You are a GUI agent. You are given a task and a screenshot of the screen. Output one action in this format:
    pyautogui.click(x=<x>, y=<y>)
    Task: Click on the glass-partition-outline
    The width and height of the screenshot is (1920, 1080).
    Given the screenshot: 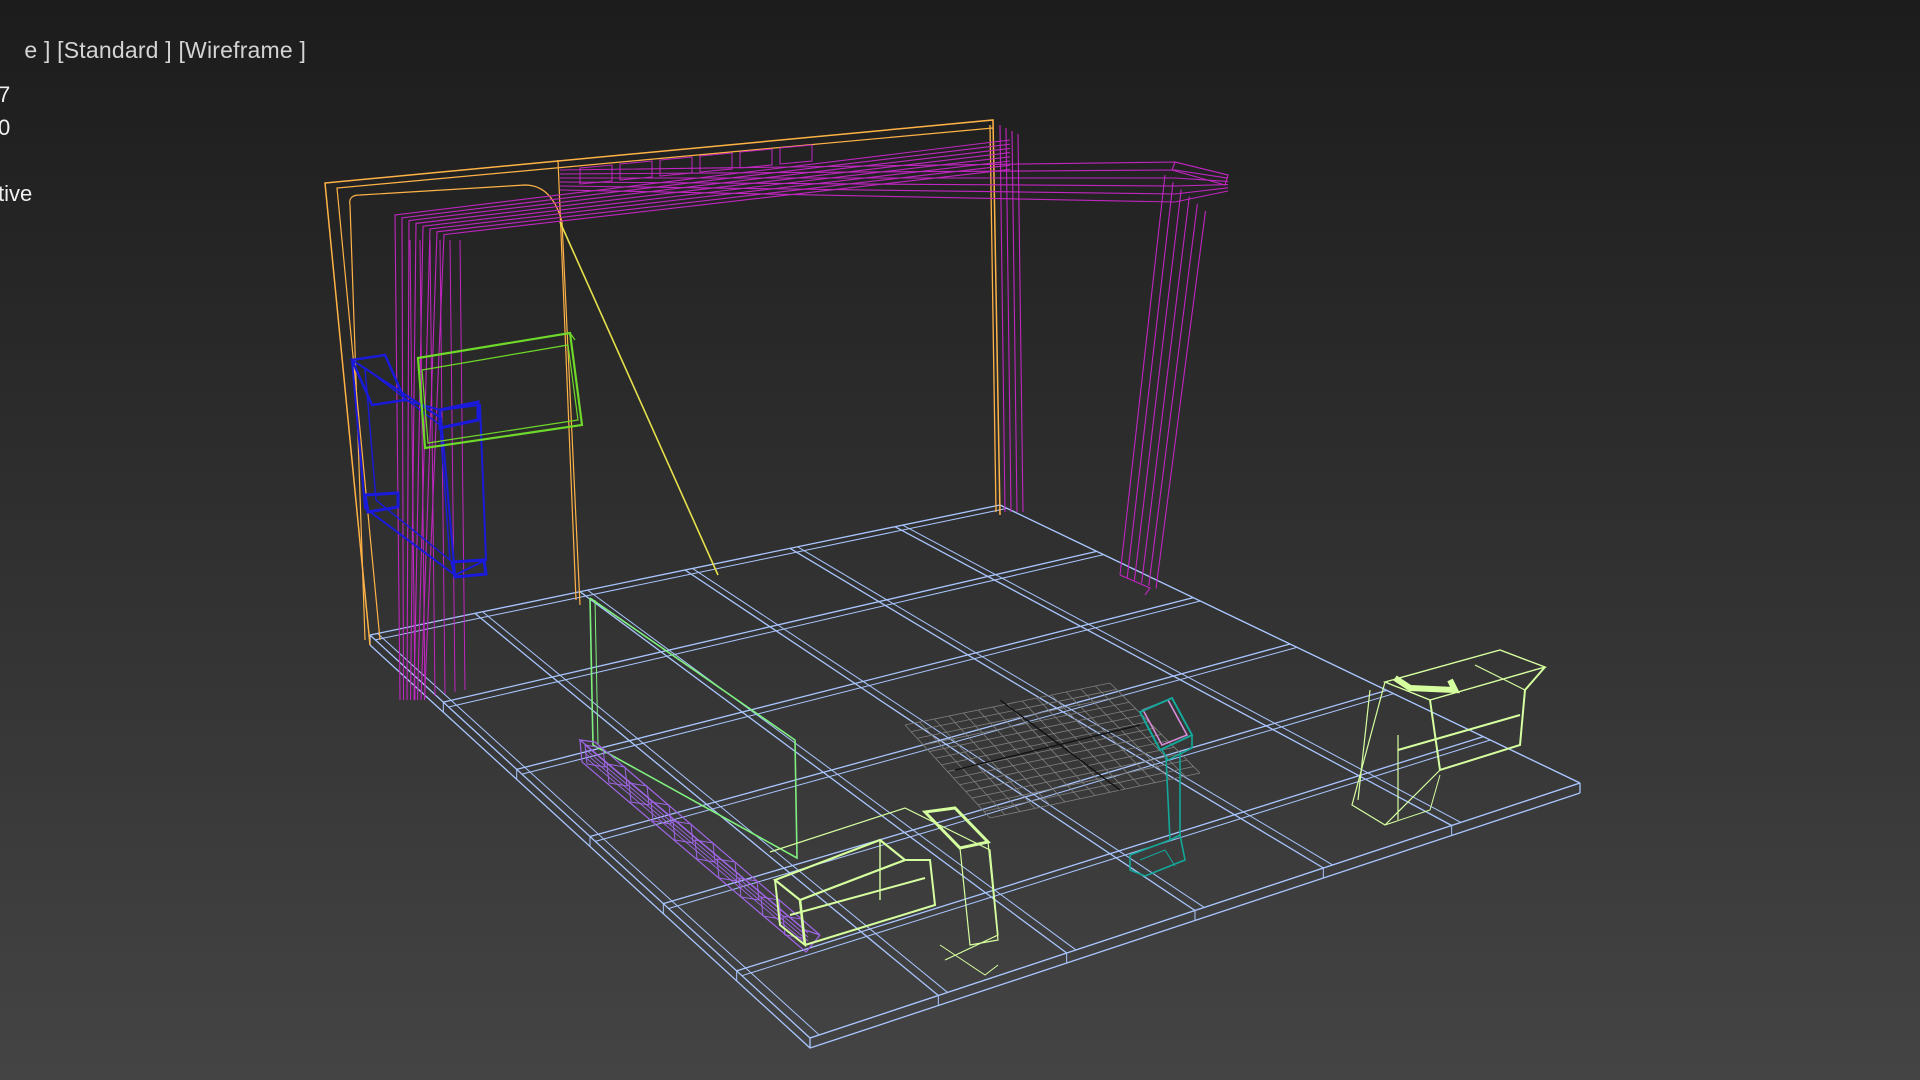 What is the action you would take?
    pyautogui.click(x=693, y=728)
    